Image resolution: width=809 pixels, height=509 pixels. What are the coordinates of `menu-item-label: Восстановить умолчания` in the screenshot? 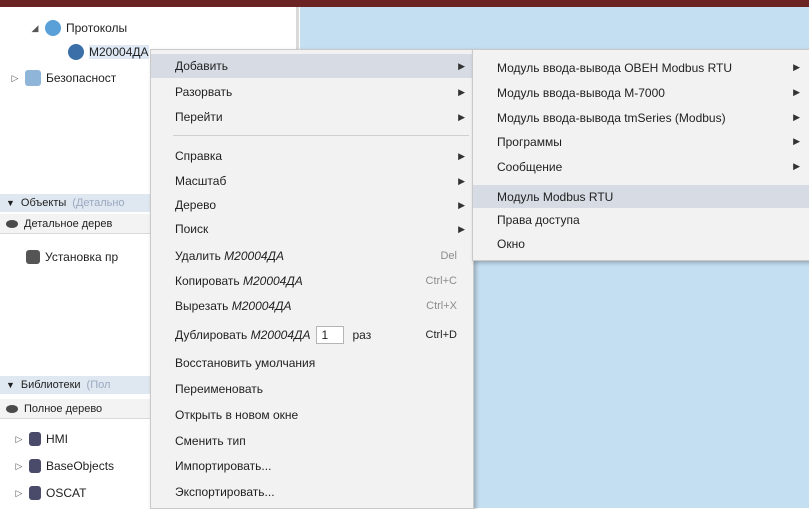 It's located at (245, 363).